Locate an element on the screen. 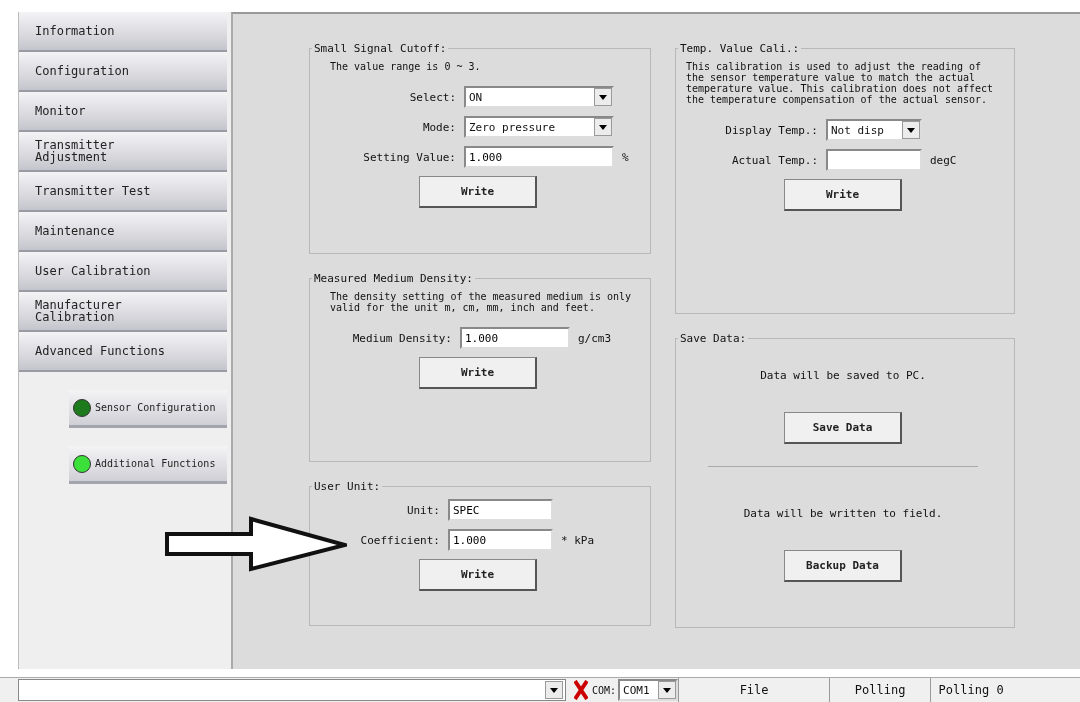 The height and width of the screenshot is (702, 1080). sidebar-item: Advanced Functions is located at coordinates (123, 352).